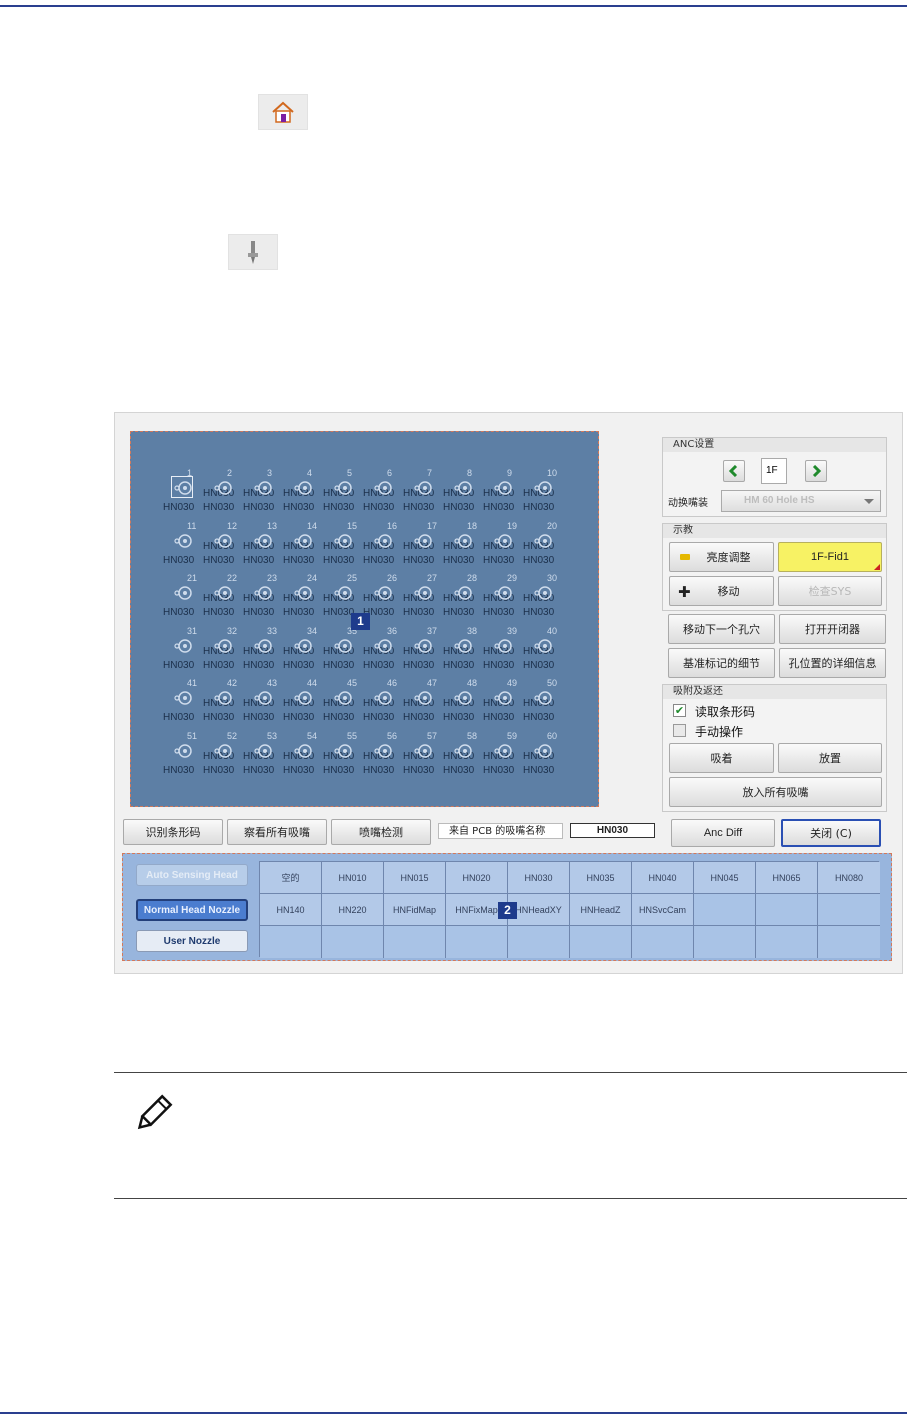 This screenshot has width=907, height=1424. Describe the element at coordinates (398, 652) in the screenshot. I see `nozzle-station-36: 36 HN030 HN030` at that location.